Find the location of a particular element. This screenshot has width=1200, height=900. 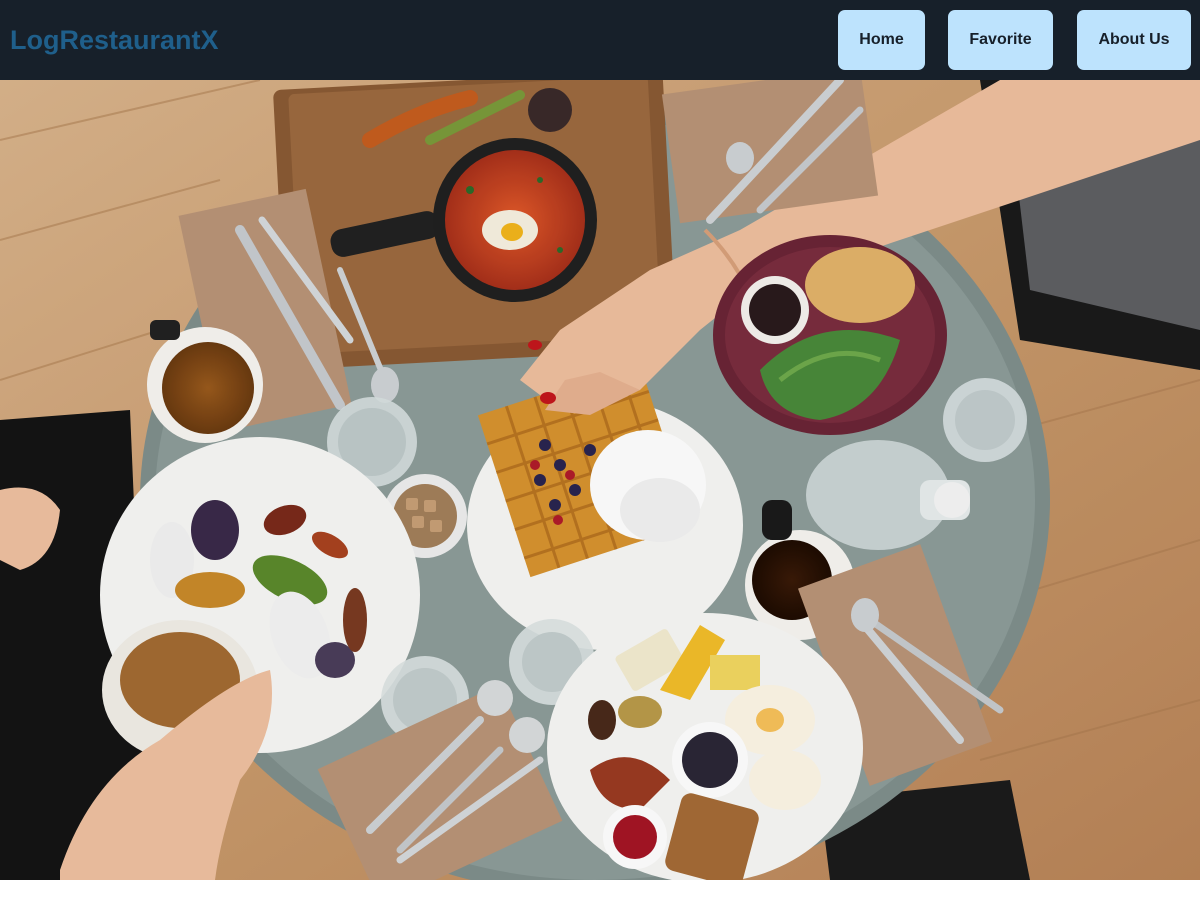

nav-favorite-button: Favorite is located at coordinates (1000, 40).